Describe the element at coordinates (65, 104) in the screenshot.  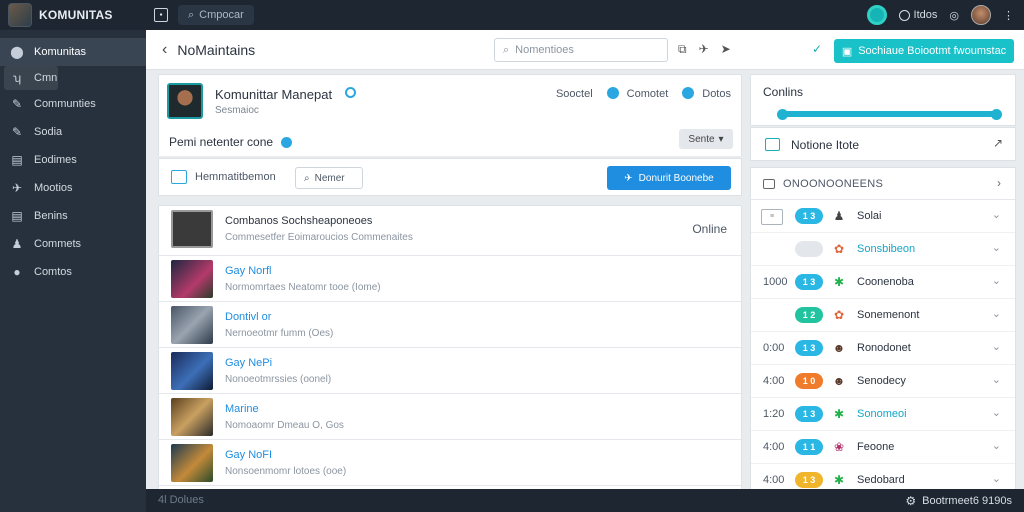
I see `sidebar-item-label: Communties` at that location.